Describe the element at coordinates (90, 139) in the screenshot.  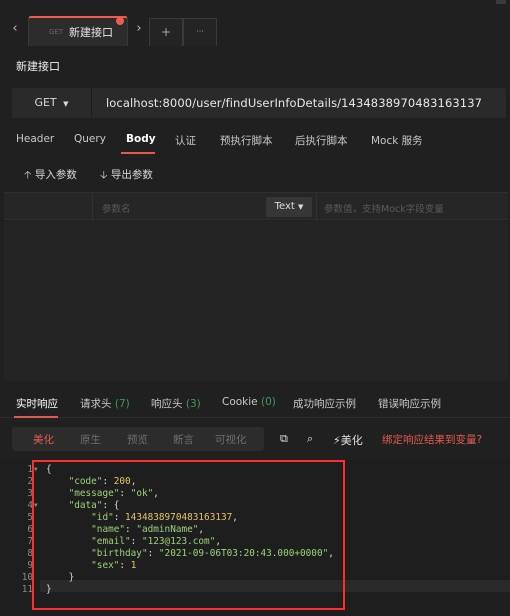
I see `tab-query: Query` at that location.